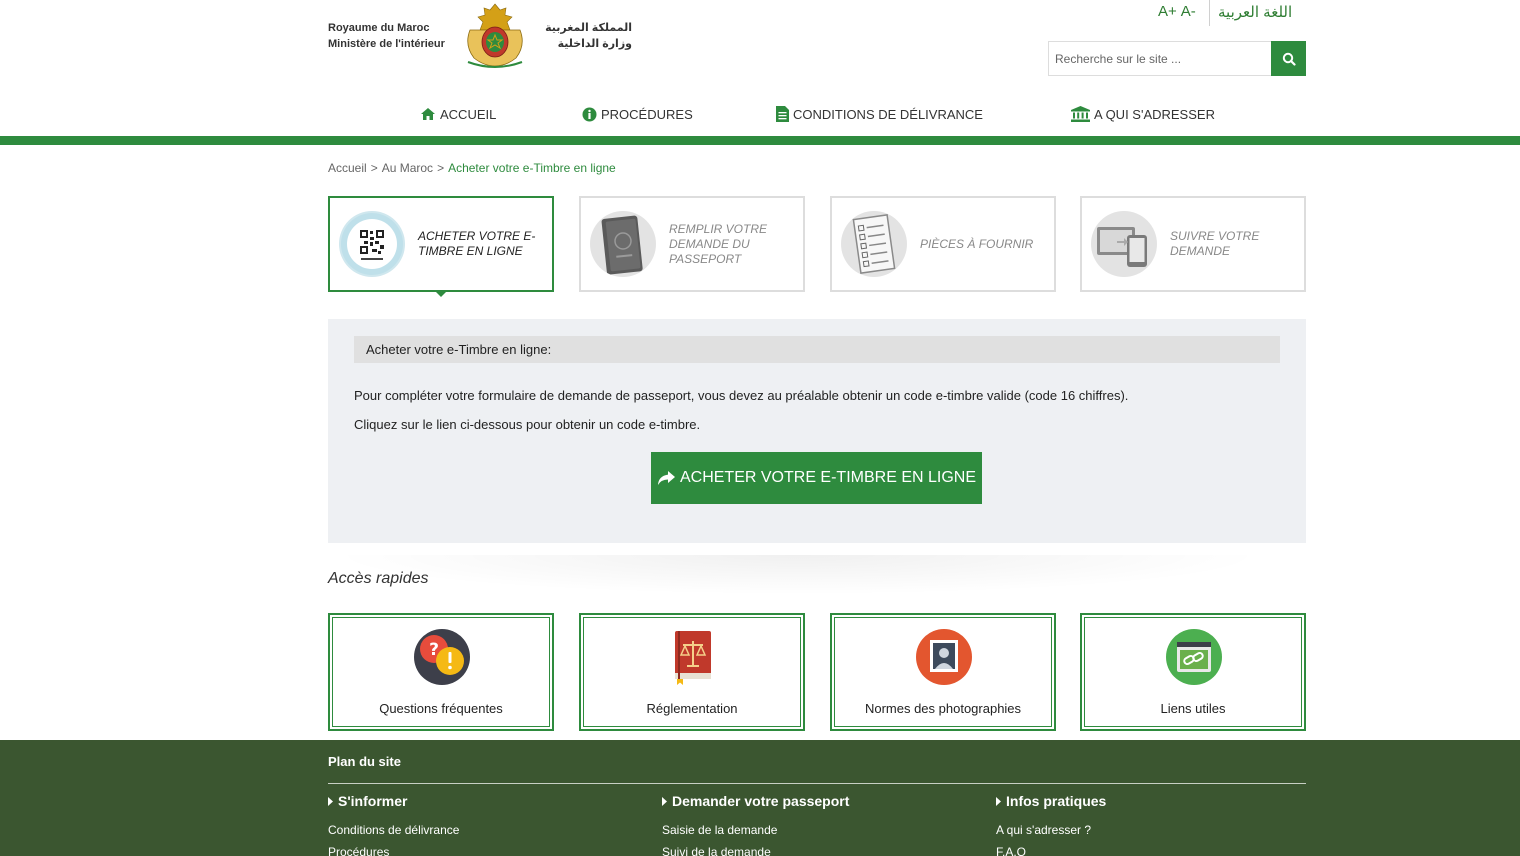 This screenshot has height=856, width=1520. I want to click on nav-item-a-qui-sadresser: A qui s'adresser, so click(1143, 114).